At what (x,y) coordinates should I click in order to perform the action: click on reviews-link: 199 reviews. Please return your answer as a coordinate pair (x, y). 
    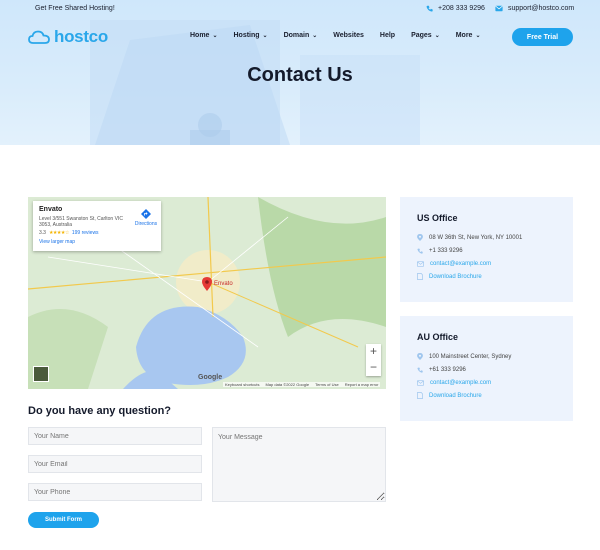
    Looking at the image, I should click on (85, 233).